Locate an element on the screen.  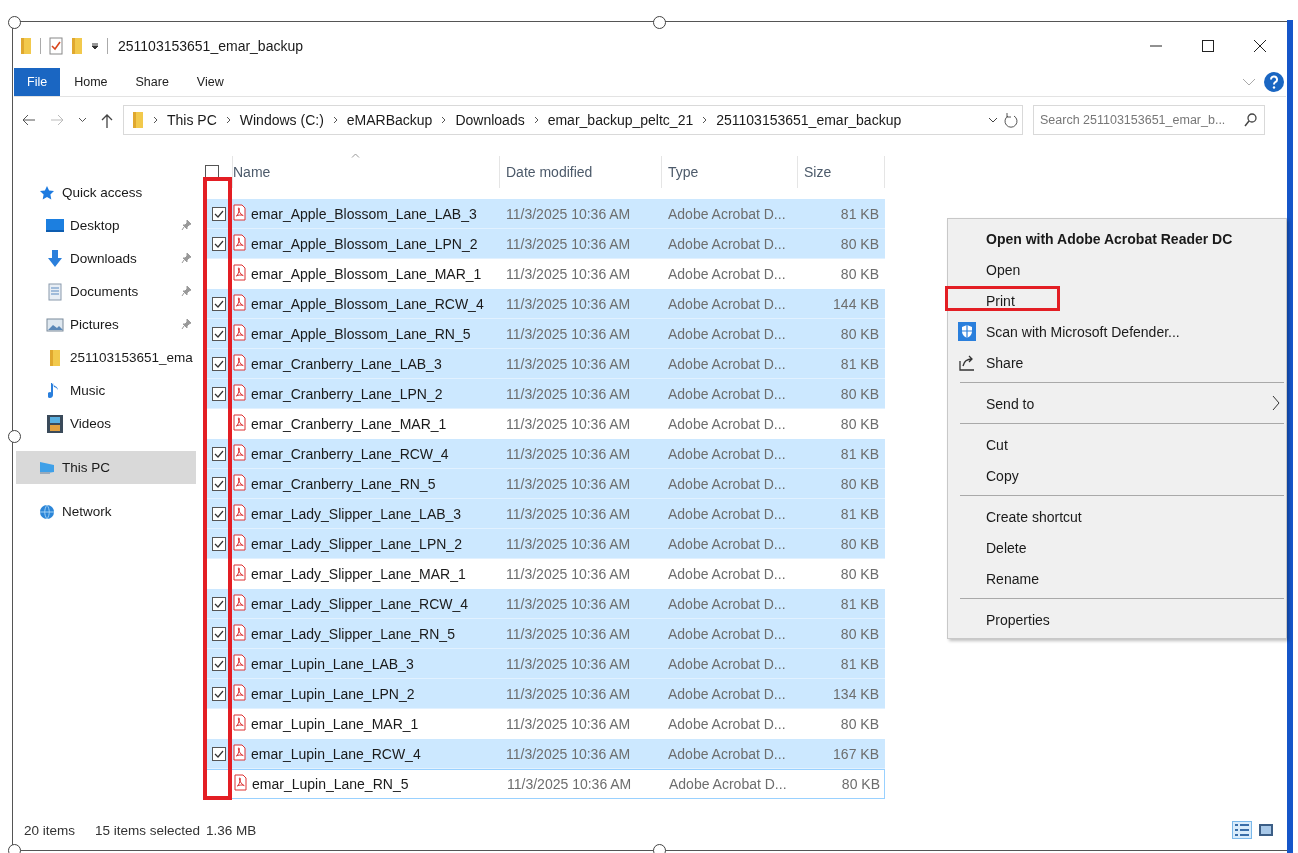
column-header: Size is located at coordinates (841, 172).